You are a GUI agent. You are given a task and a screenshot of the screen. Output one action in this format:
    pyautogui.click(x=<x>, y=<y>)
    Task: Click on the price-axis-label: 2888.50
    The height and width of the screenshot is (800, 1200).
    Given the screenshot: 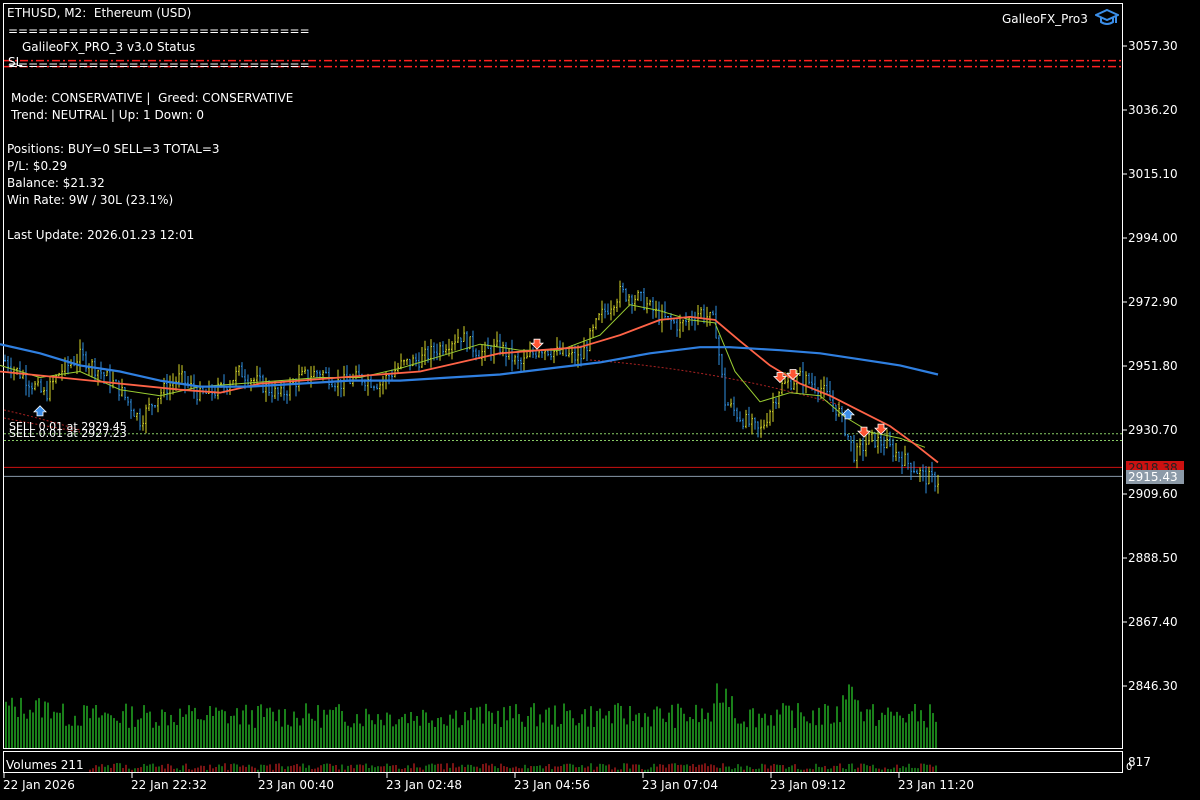 What is the action you would take?
    pyautogui.click(x=1153, y=558)
    